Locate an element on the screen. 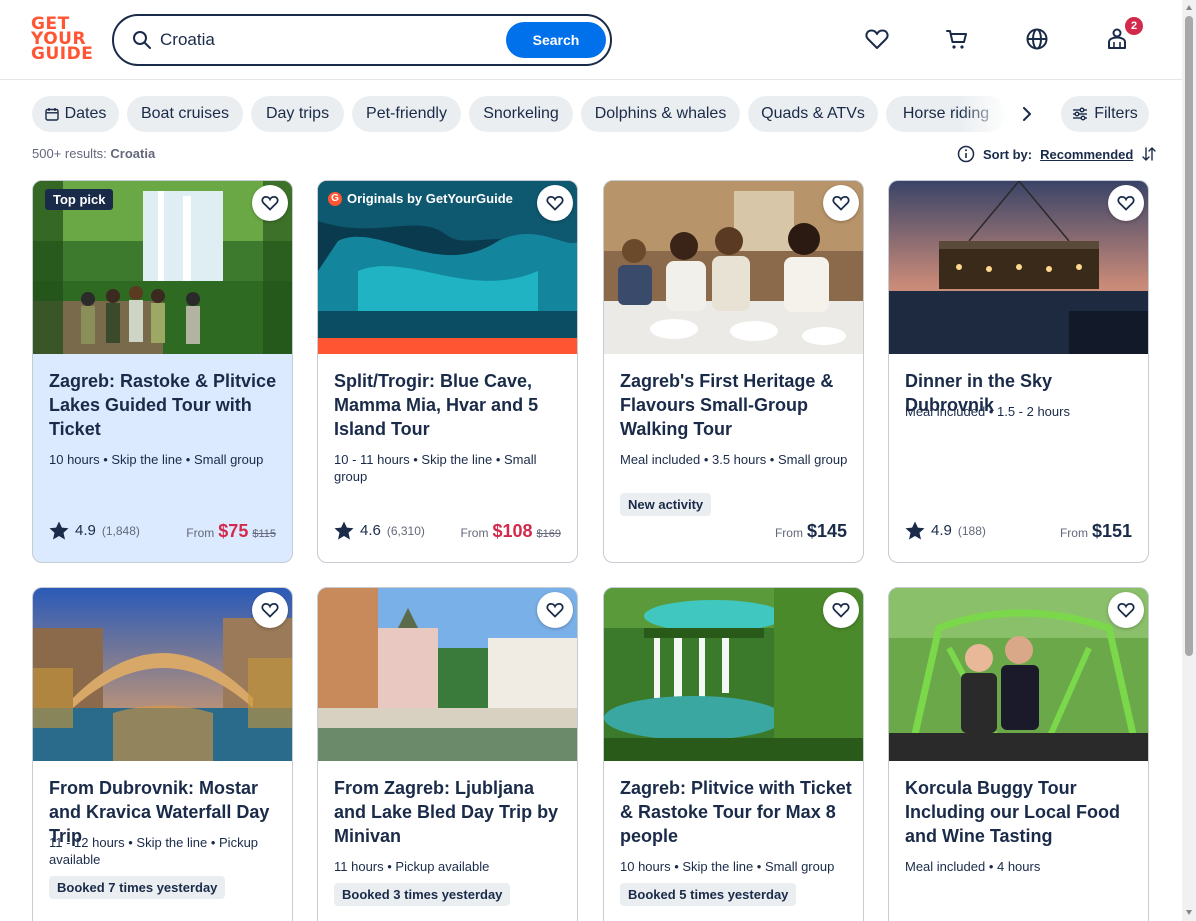 The width and height of the screenshot is (1196, 921). booked-badge: Booked 7 times yesterday is located at coordinates (137, 887).